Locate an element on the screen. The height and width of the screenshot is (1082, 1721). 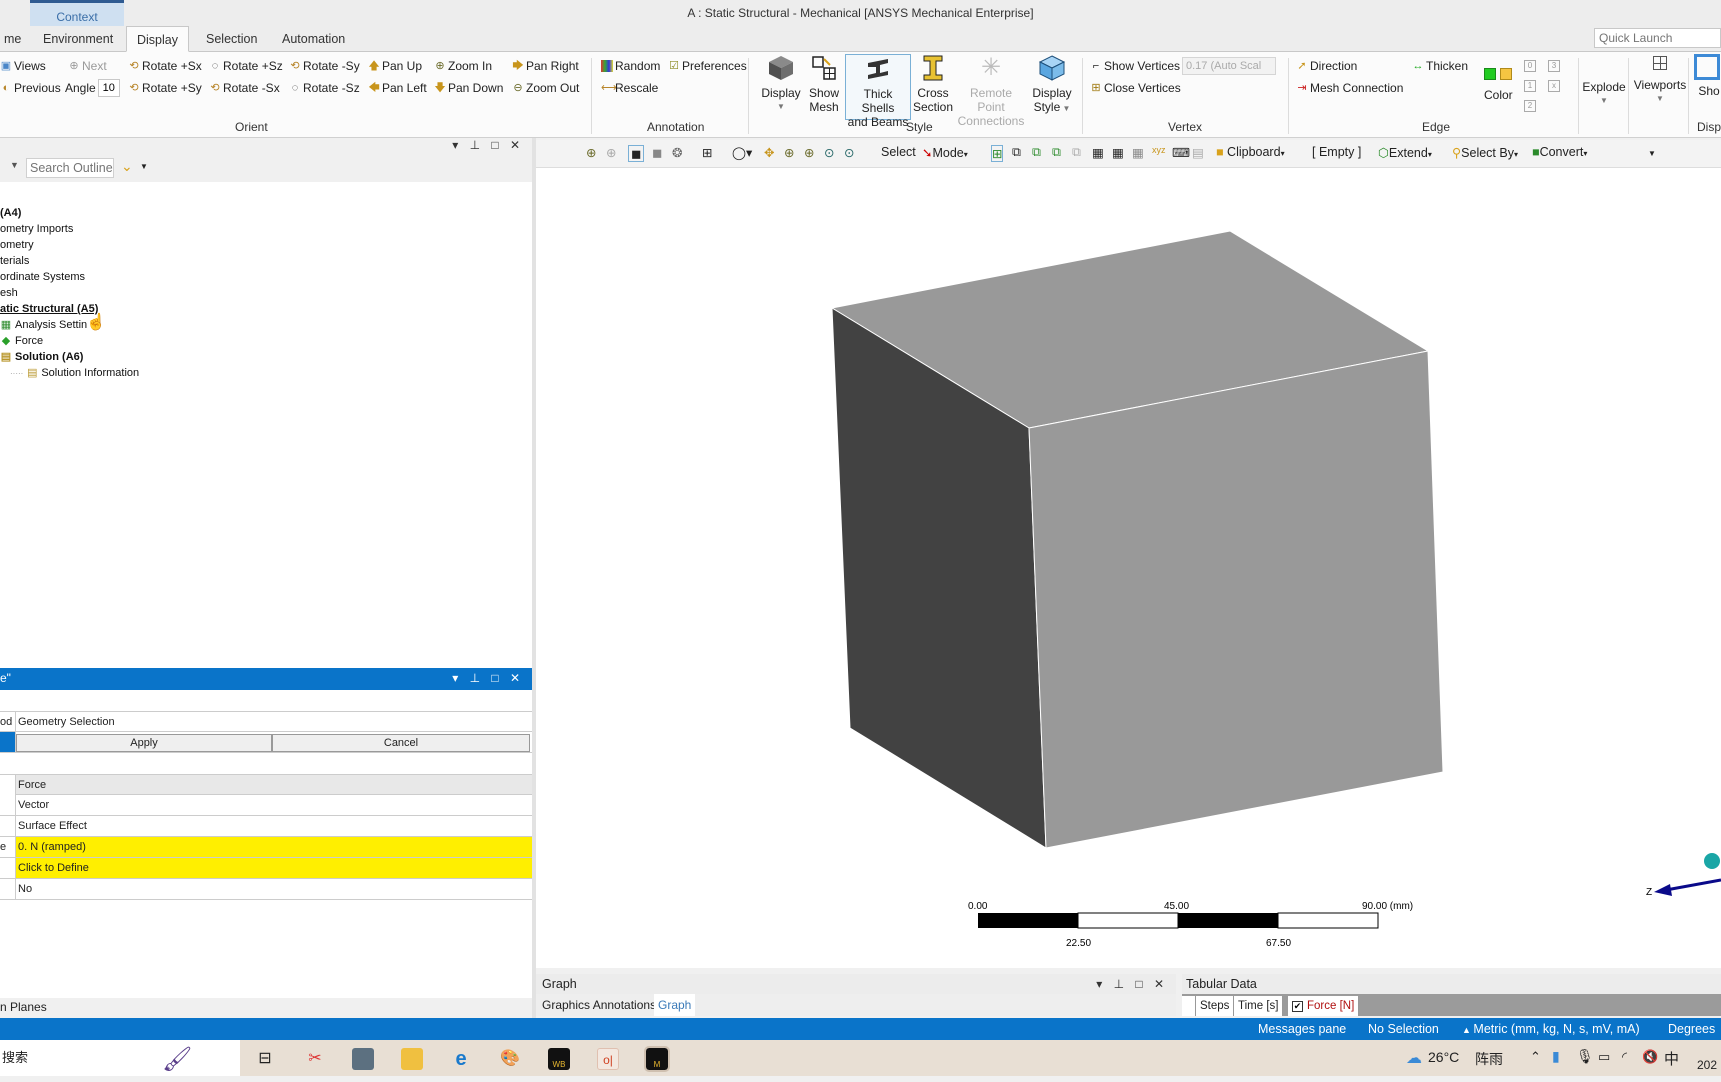
magnifier-icon: ⊙ is located at coordinates (849, 152).